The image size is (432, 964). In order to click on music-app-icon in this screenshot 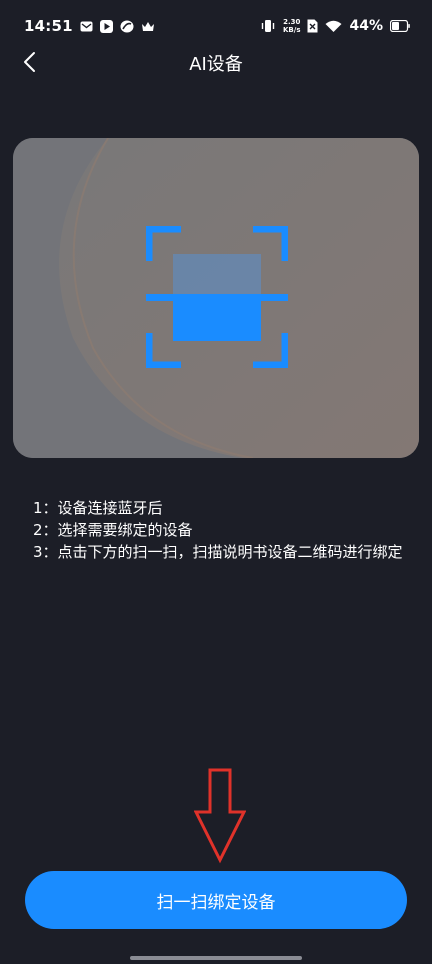, I will do `click(127, 26)`.